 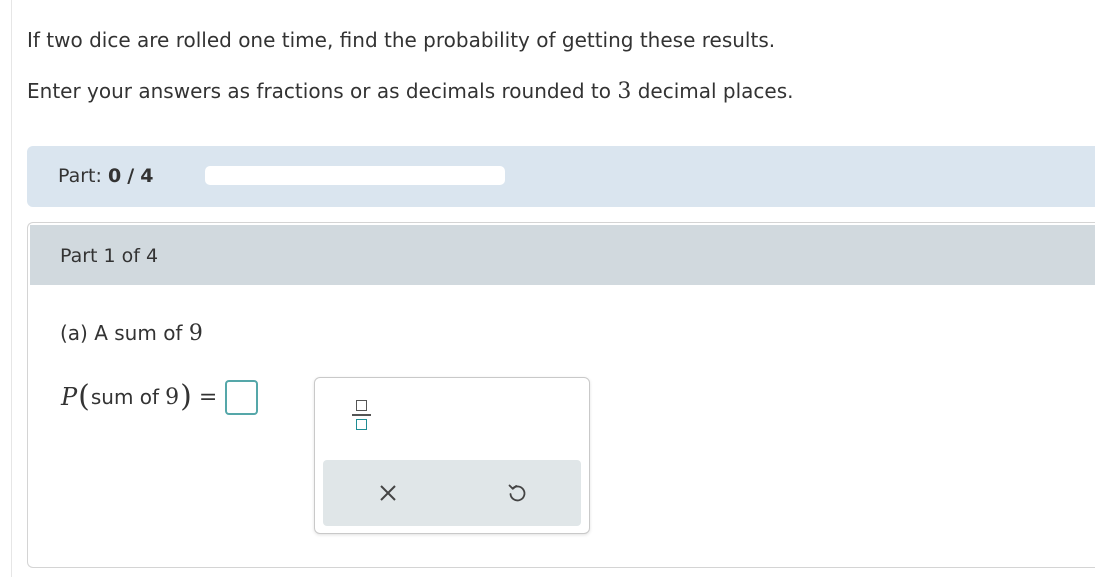 I want to click on progress-track, so click(x=355, y=175).